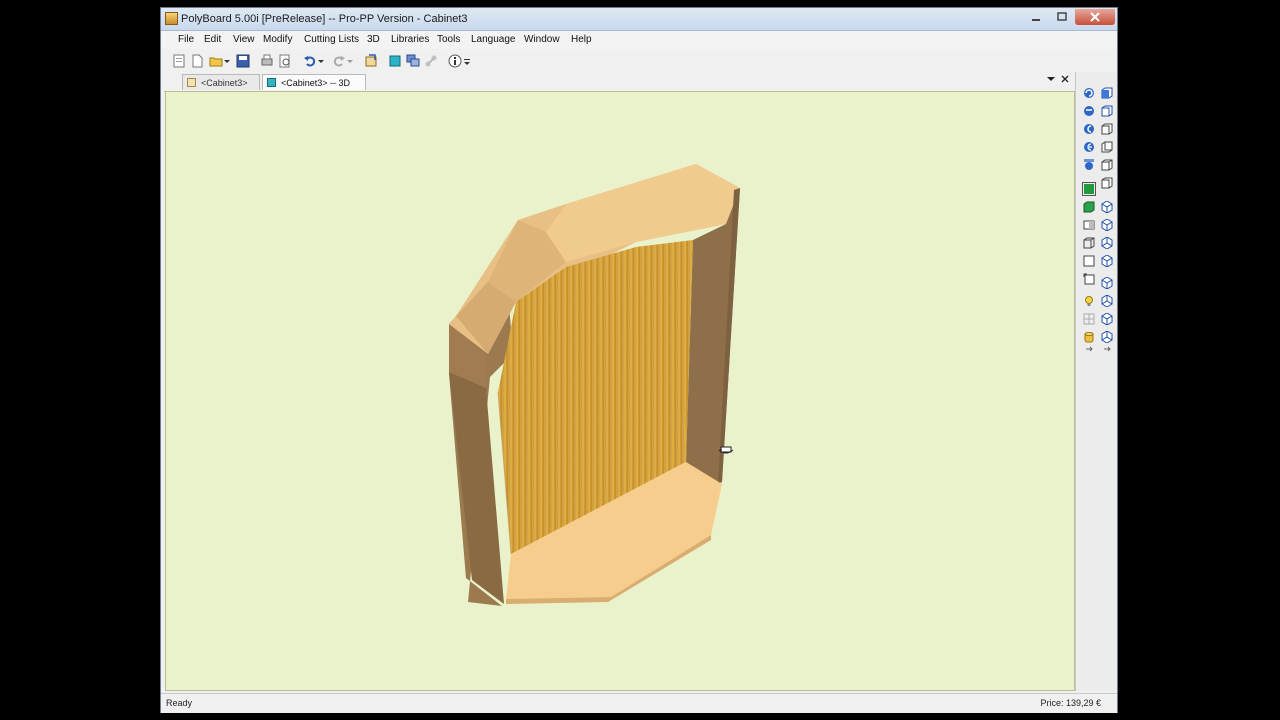  I want to click on iso-view-3-button, so click(1107, 129).